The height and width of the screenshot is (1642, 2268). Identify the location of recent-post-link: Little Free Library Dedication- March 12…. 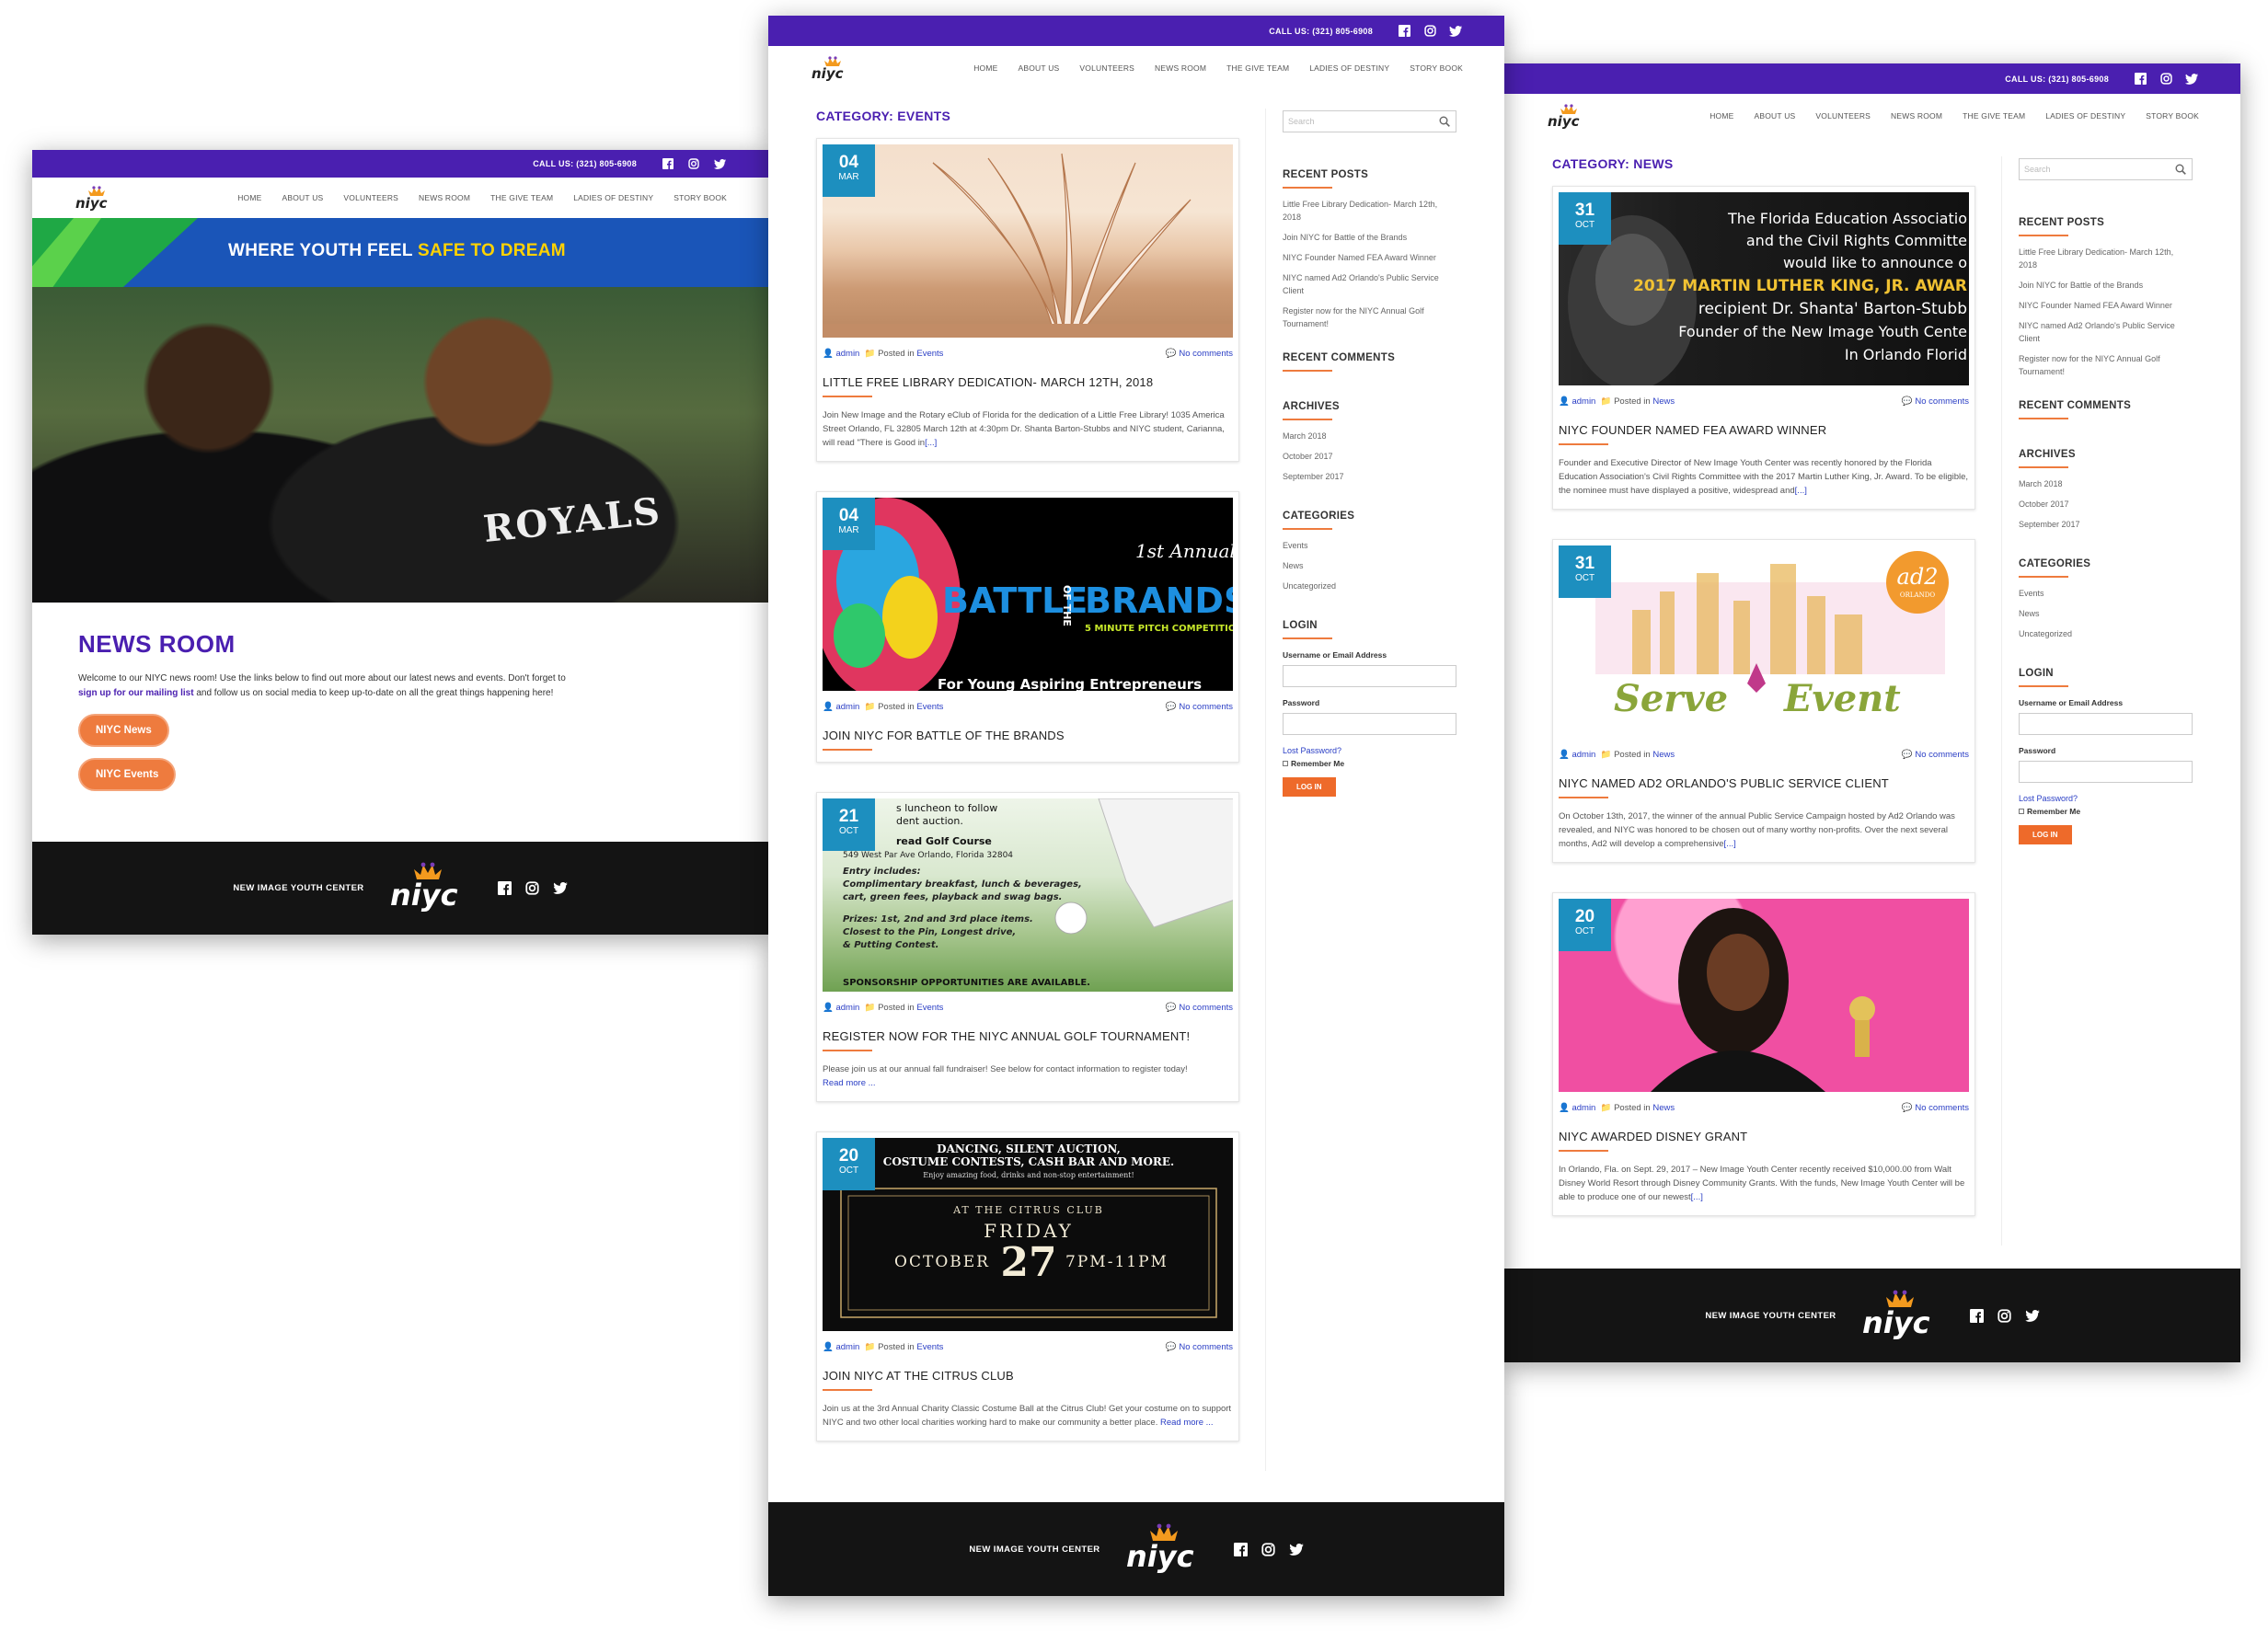
(2106, 258).